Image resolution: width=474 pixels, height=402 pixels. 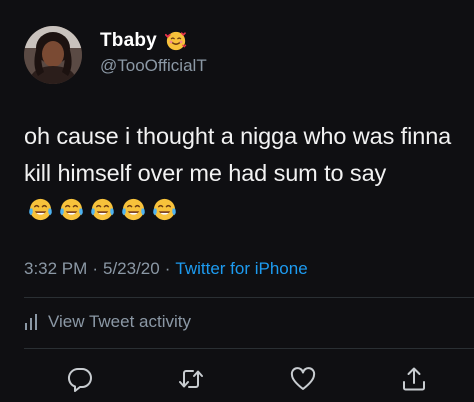 I want to click on view-tweet-activity-link: View Tweet activity, so click(x=107, y=322).